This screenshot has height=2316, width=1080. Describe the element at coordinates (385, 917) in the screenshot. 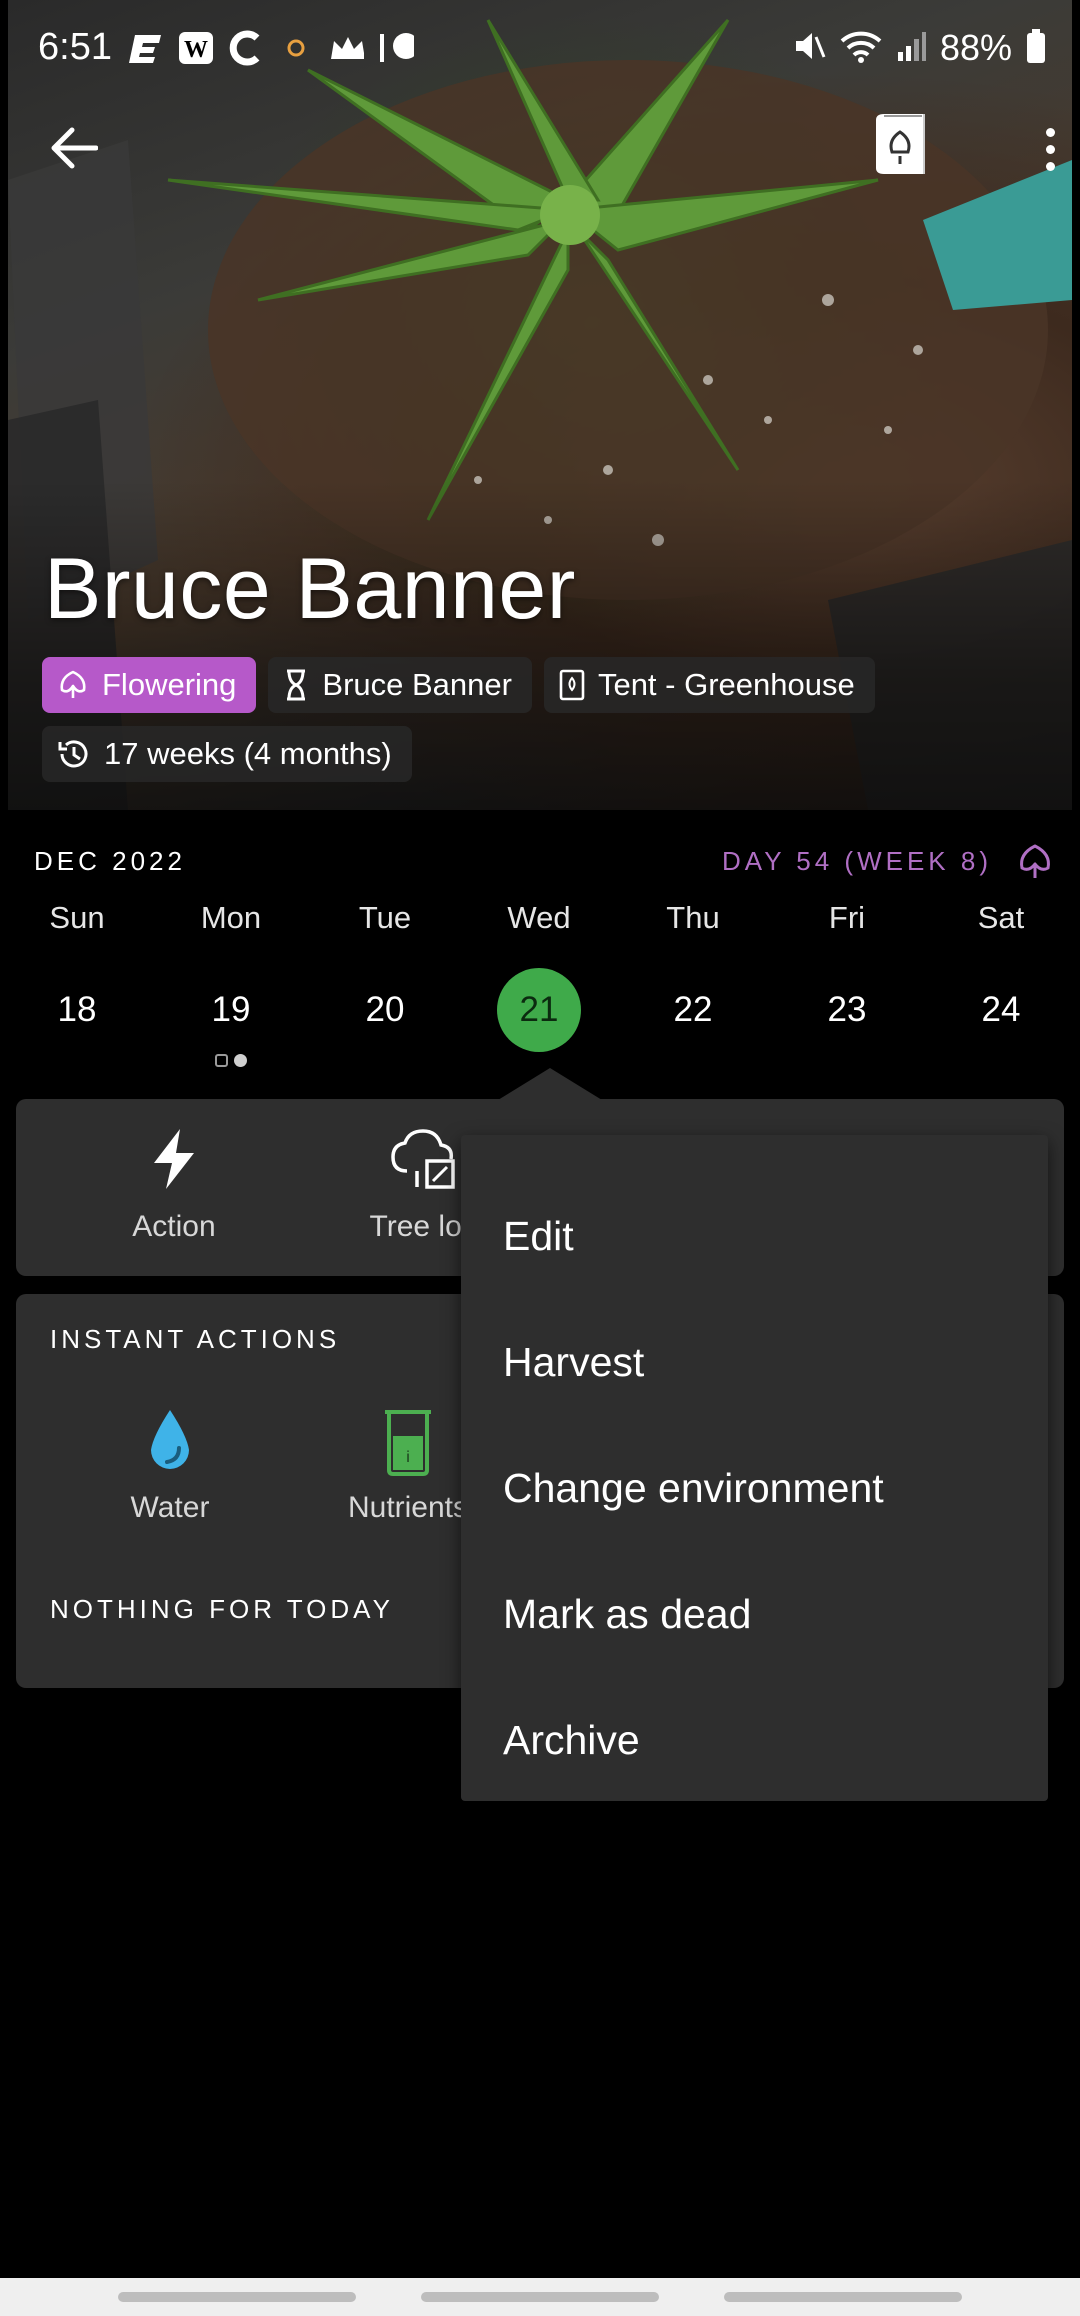

I see `day-name: Tue` at that location.